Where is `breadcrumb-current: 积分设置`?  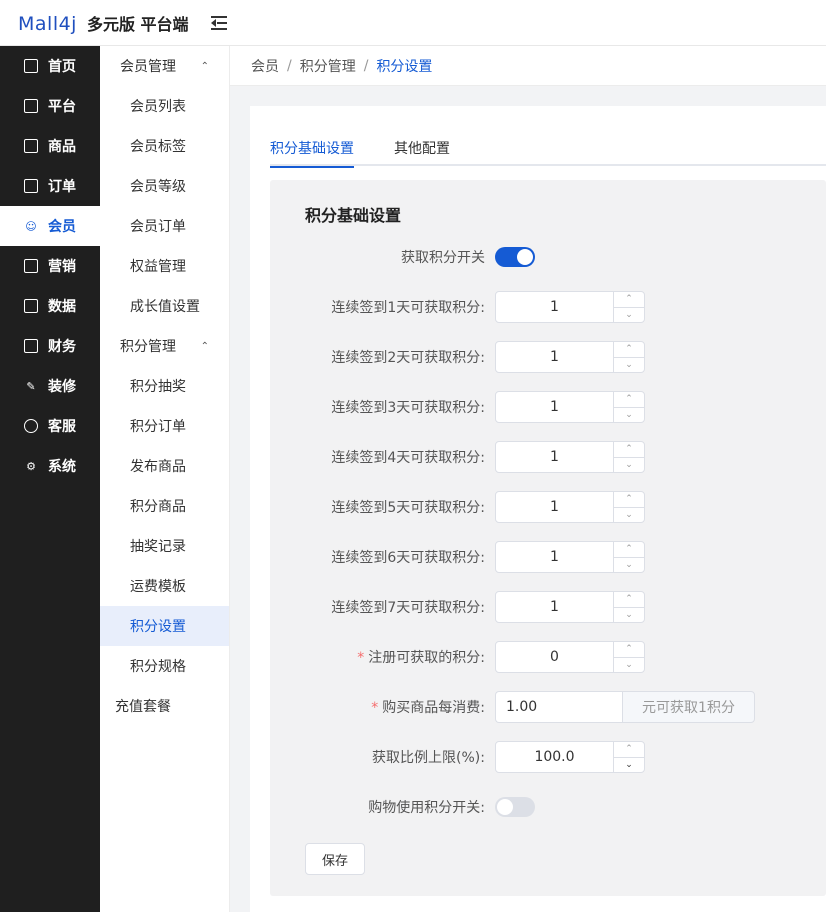
breadcrumb-current: 积分设置 is located at coordinates (404, 66).